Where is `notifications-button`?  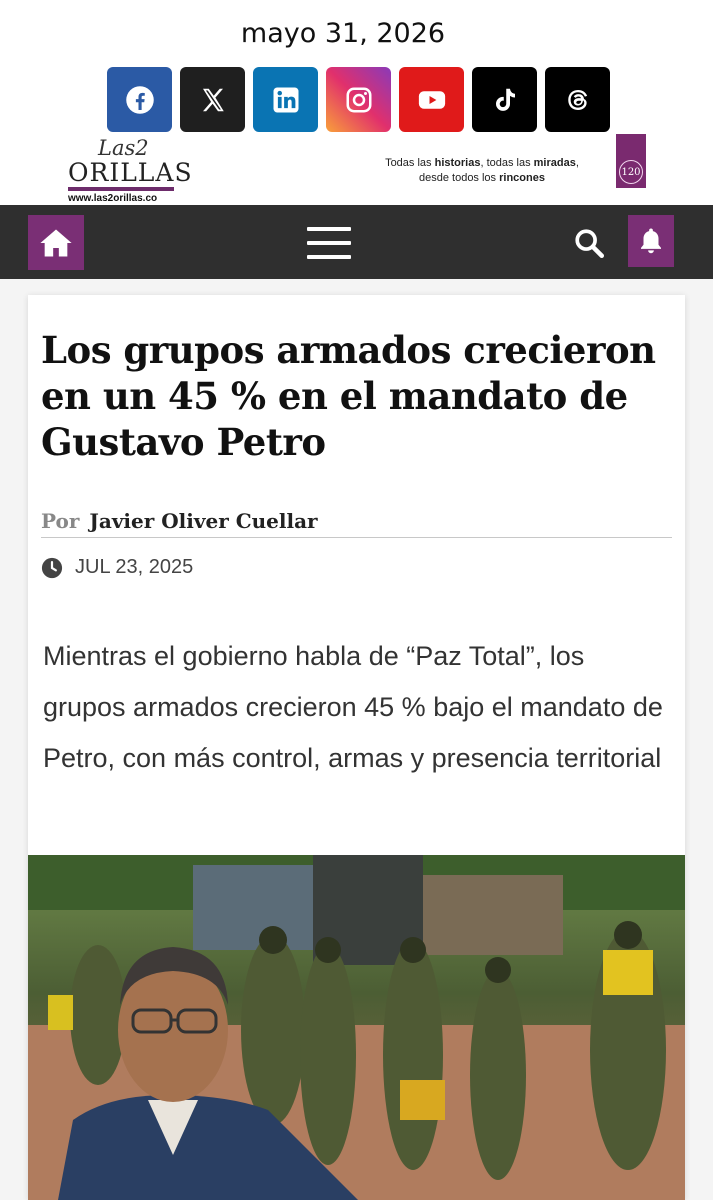
notifications-button is located at coordinates (651, 241).